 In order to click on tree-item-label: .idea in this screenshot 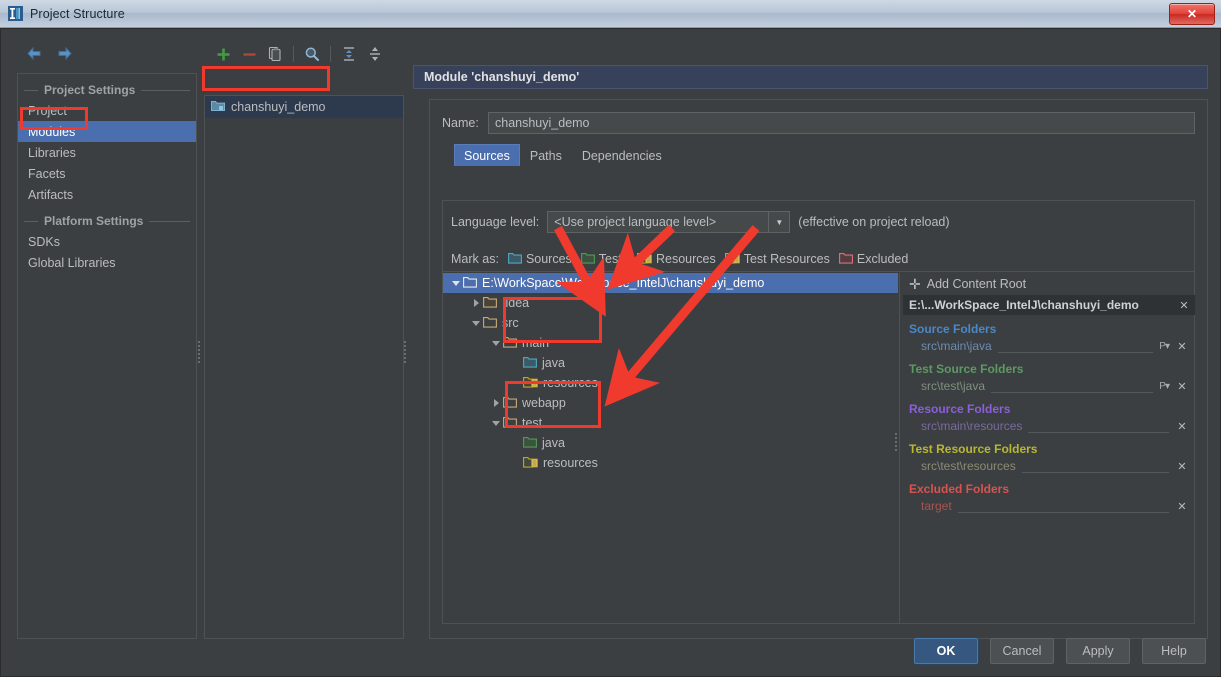, I will do `click(516, 303)`.